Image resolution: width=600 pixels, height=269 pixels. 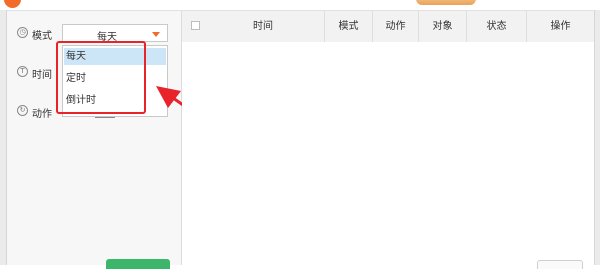 What do you see at coordinates (138, 264) in the screenshot?
I see `confirm-button` at bounding box center [138, 264].